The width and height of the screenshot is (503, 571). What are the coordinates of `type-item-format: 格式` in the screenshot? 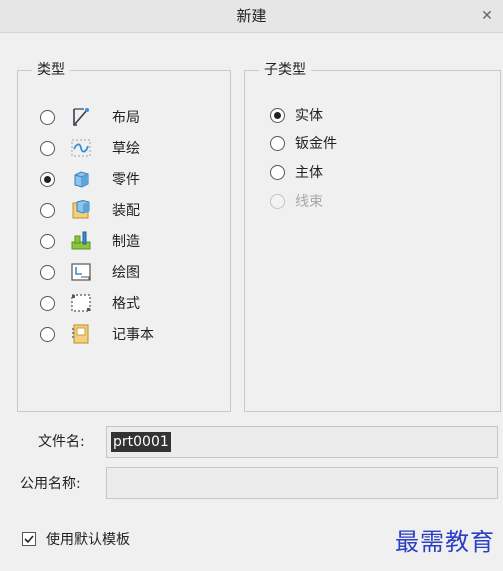 It's located at (90, 303).